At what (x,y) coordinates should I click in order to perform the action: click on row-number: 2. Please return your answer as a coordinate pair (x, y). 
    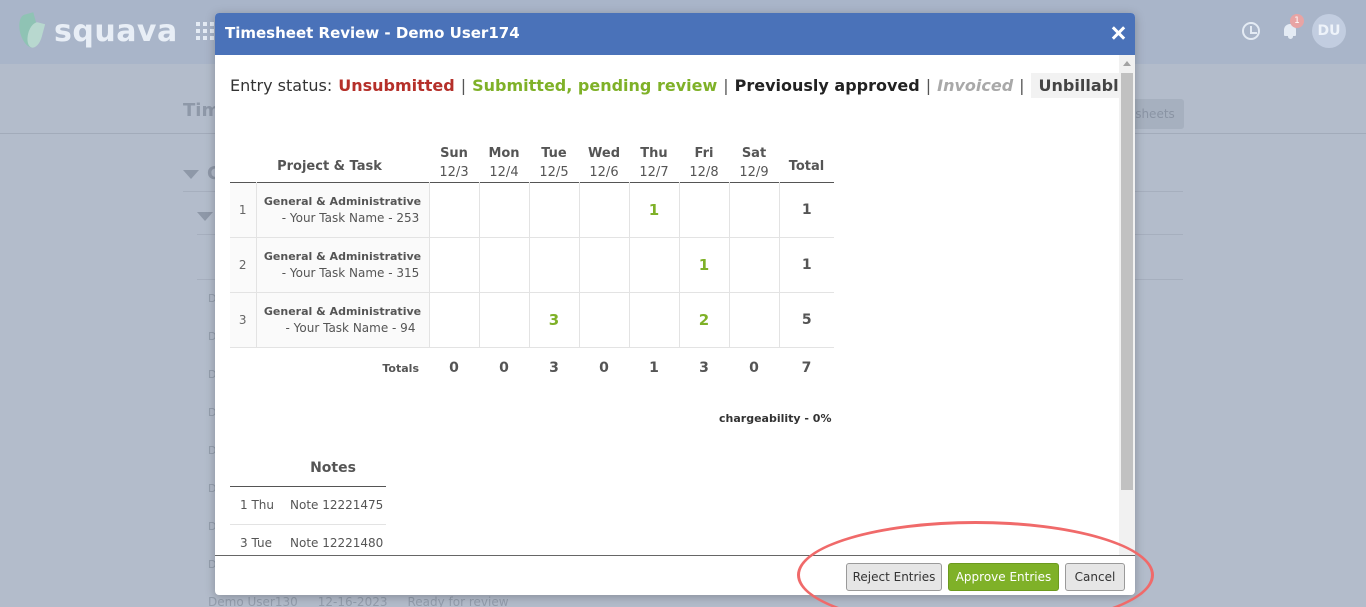
    Looking at the image, I should click on (243, 264).